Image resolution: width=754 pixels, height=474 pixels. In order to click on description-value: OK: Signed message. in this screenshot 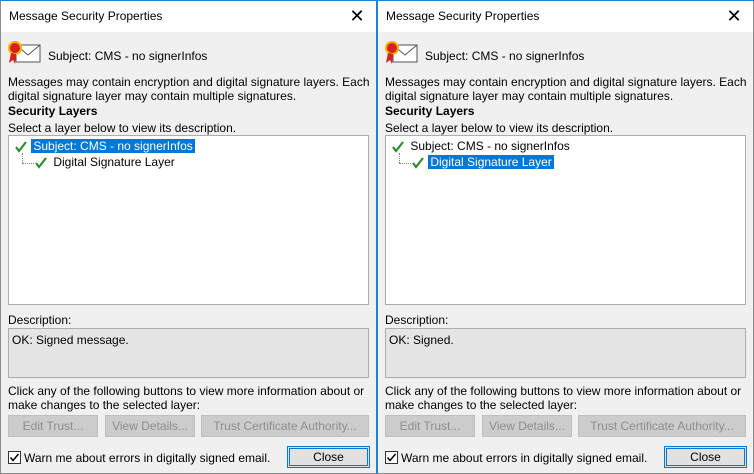, I will do `click(188, 353)`.